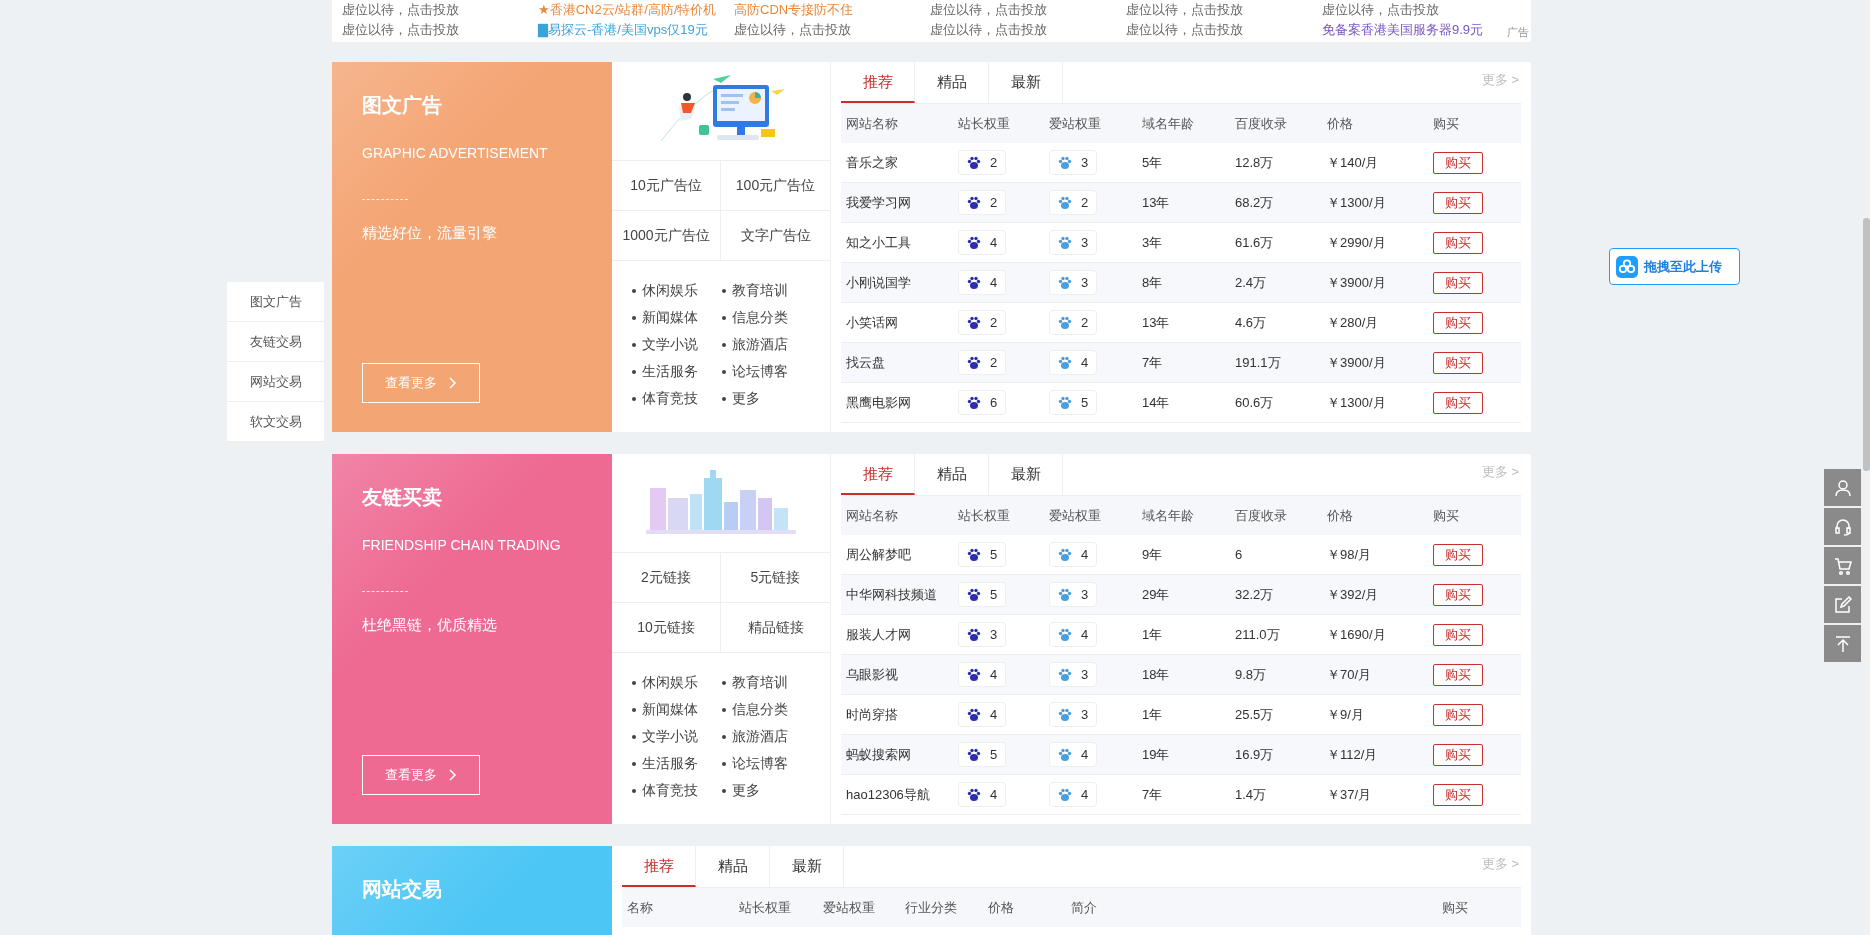 This screenshot has height=935, width=1870. What do you see at coordinates (775, 578) in the screenshot?
I see `price-option: 5元链接` at bounding box center [775, 578].